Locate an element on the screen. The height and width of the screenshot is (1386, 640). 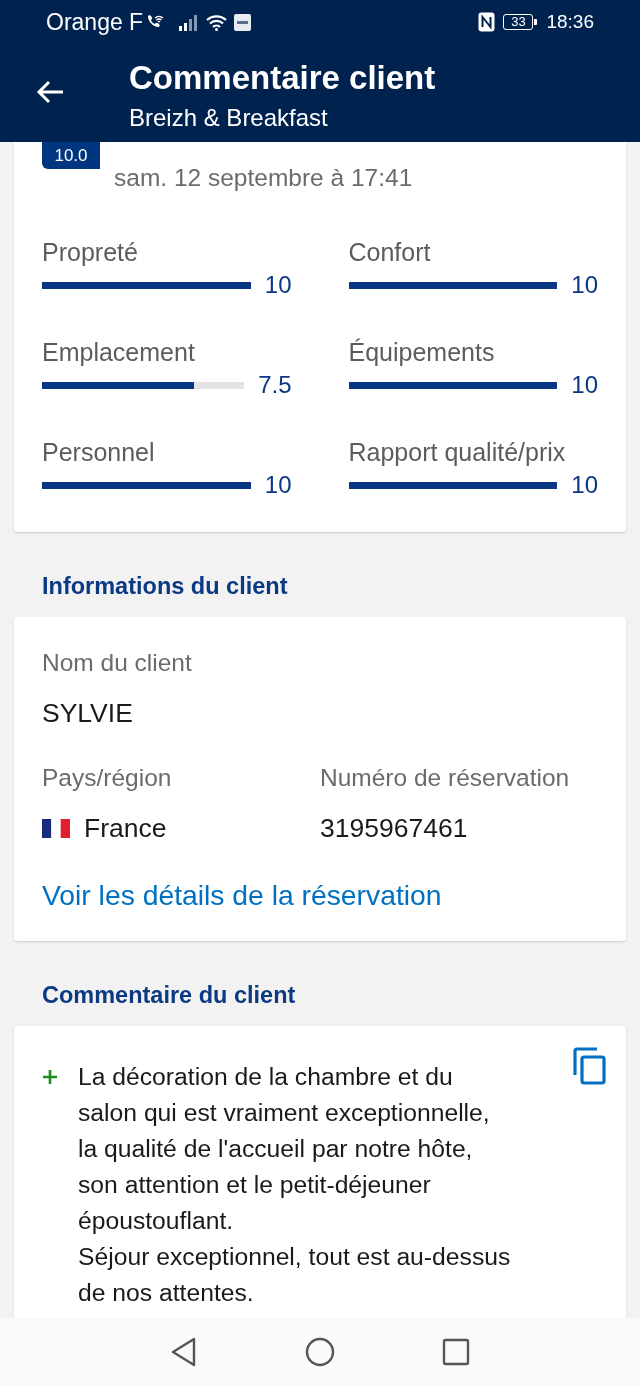
recent-apps-square-icon is located at coordinates (456, 1352).